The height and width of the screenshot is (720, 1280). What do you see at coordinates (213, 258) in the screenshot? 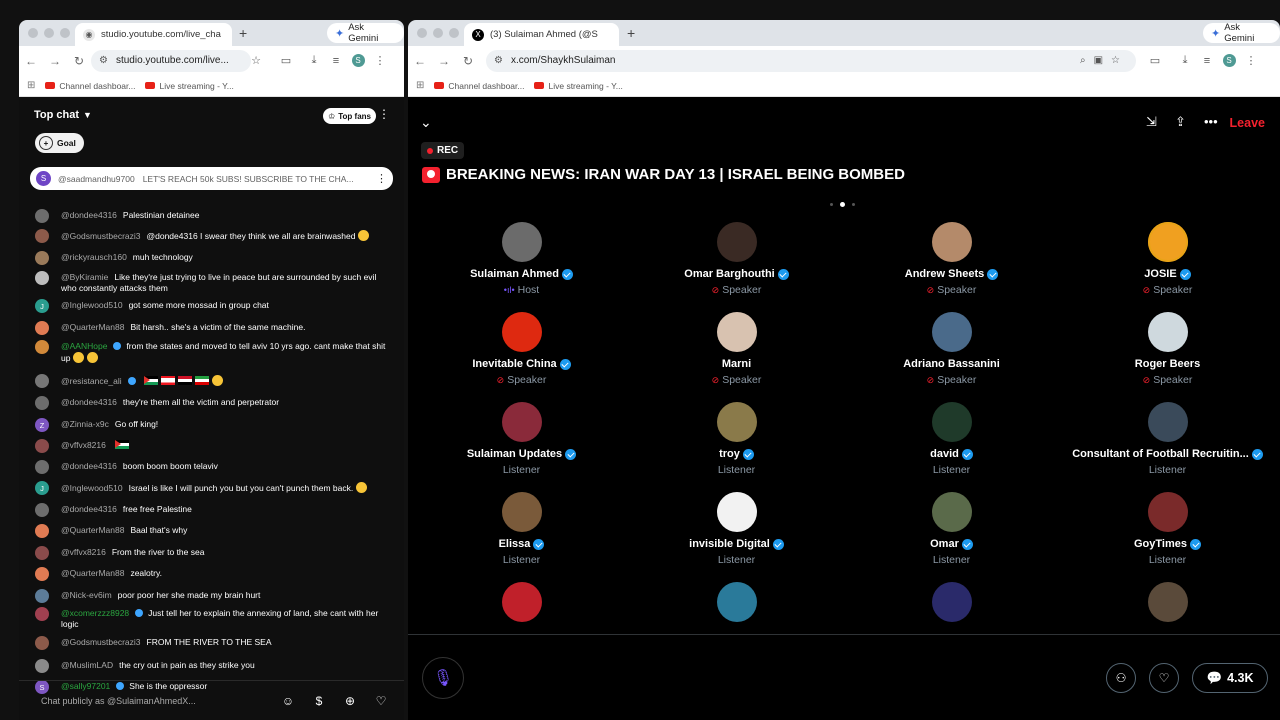
I see `chat-message: @rickyrausch160 muh technology` at bounding box center [213, 258].